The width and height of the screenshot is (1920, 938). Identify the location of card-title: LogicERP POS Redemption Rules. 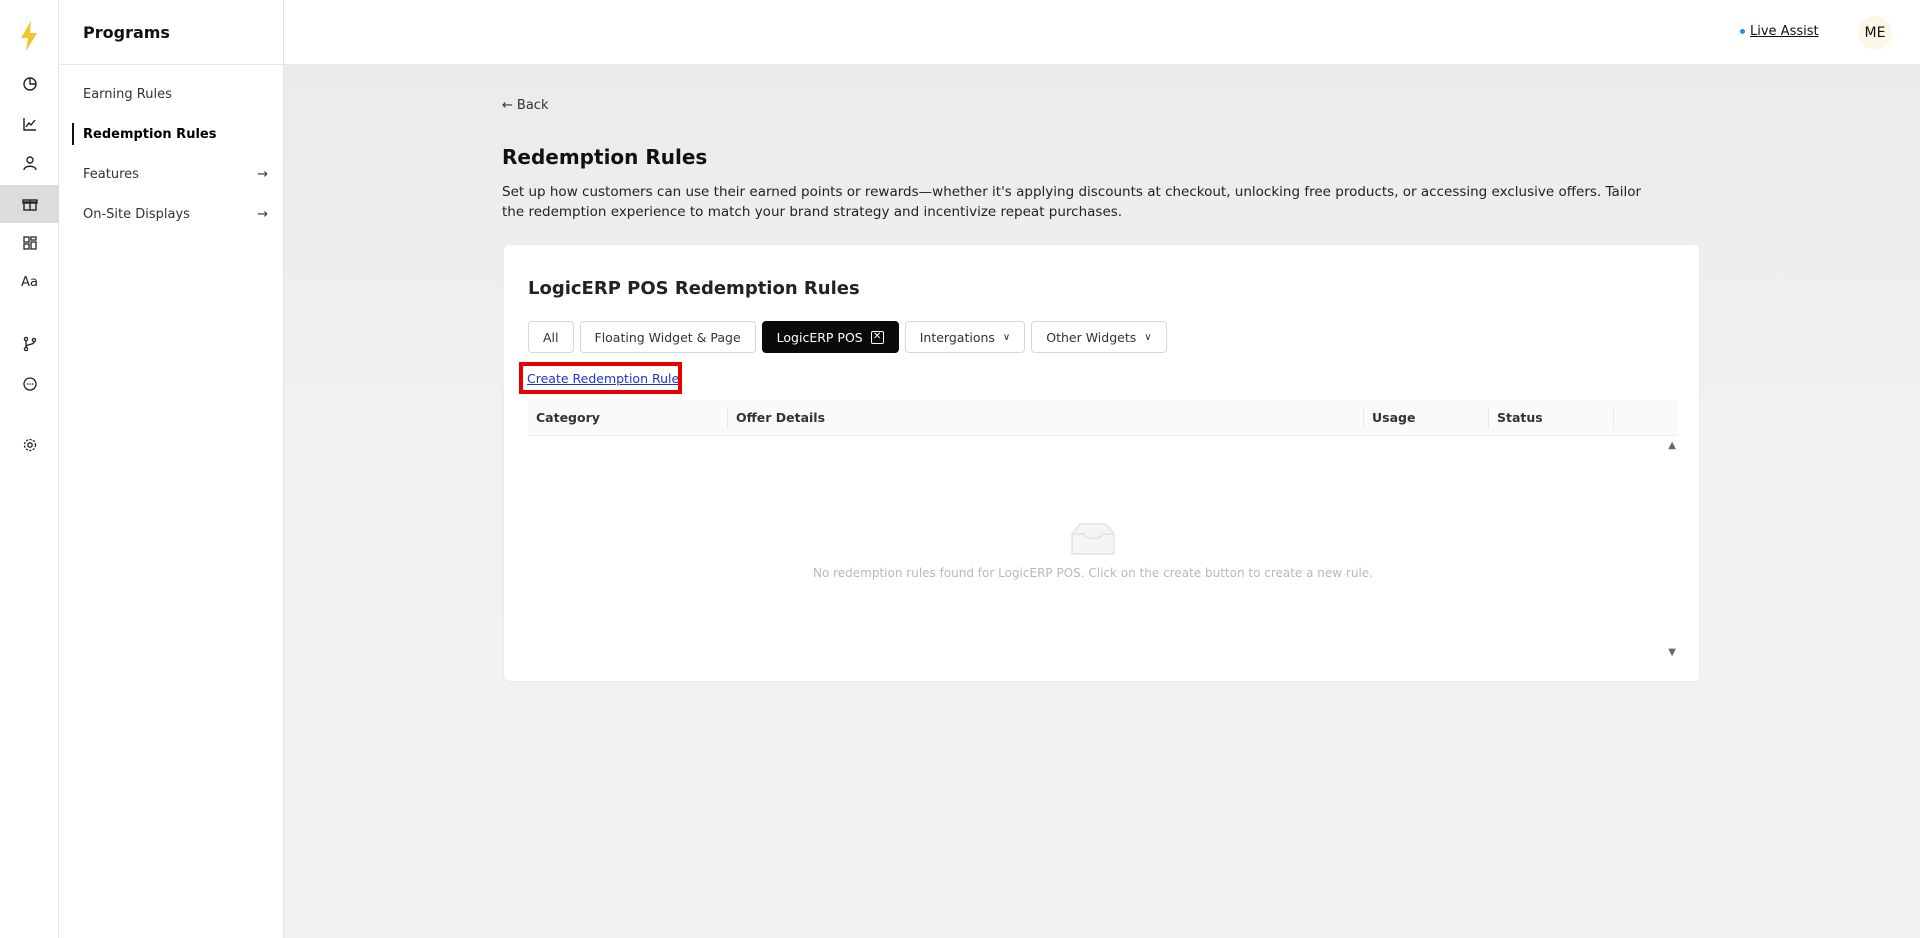
(694, 288).